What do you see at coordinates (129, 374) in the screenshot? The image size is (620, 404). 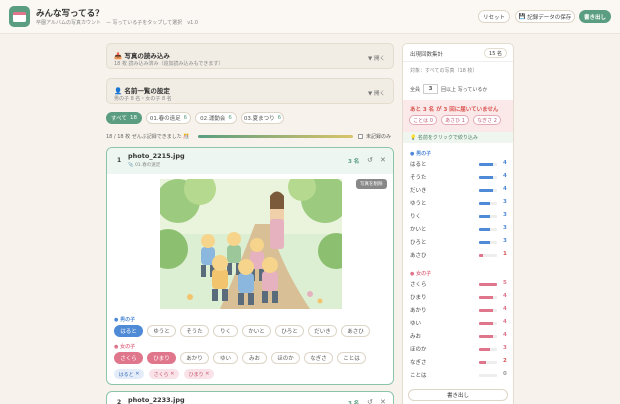 I see `selected-tag: はると ✕` at bounding box center [129, 374].